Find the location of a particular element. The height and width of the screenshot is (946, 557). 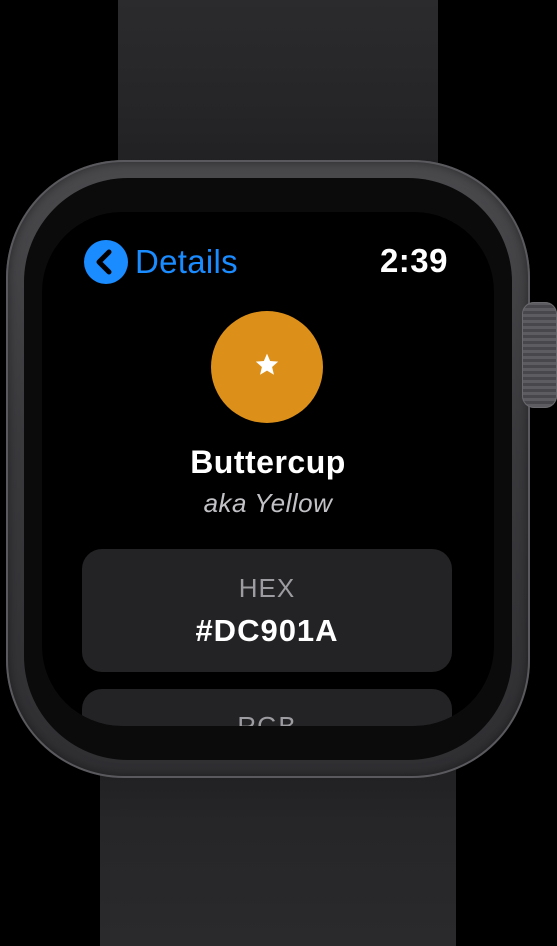

star-icon is located at coordinates (267, 367).